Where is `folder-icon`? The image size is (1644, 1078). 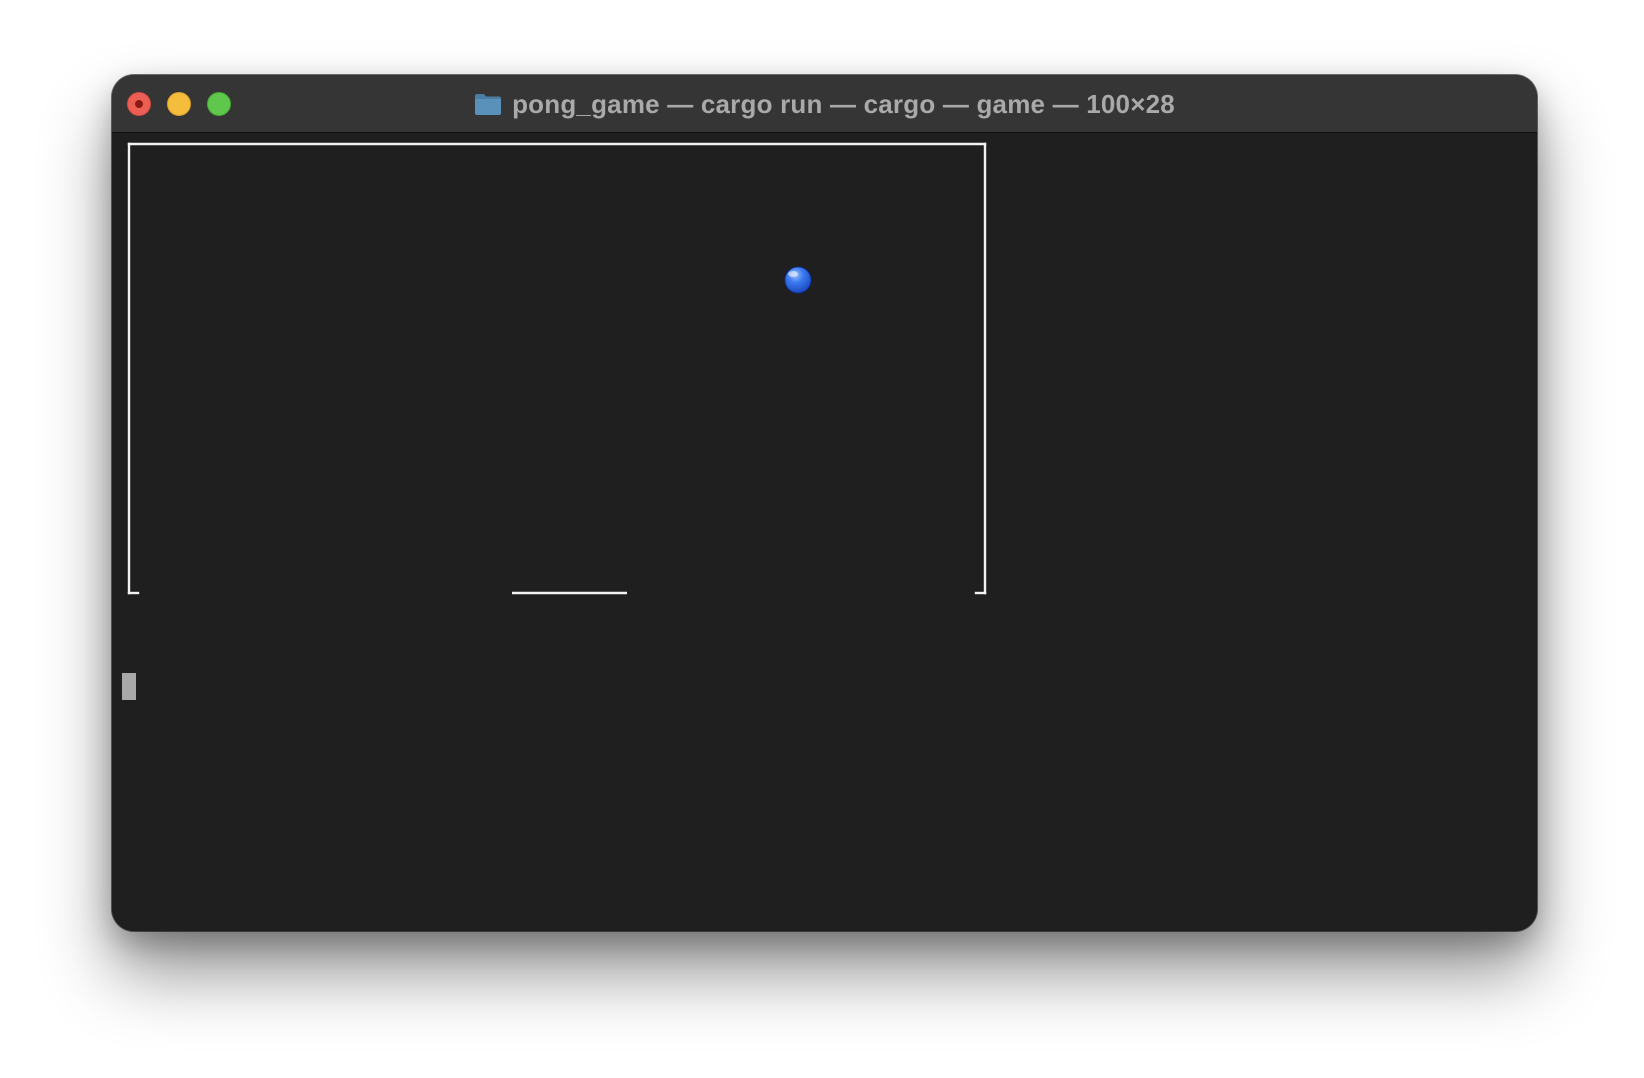 folder-icon is located at coordinates (488, 104).